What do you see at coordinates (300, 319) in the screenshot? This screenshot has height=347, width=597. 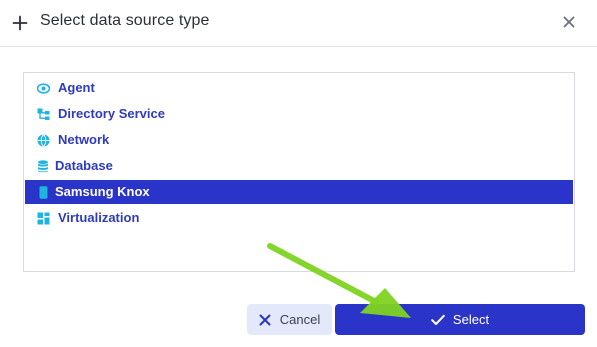 I see `cancel-button-label: Cancel` at bounding box center [300, 319].